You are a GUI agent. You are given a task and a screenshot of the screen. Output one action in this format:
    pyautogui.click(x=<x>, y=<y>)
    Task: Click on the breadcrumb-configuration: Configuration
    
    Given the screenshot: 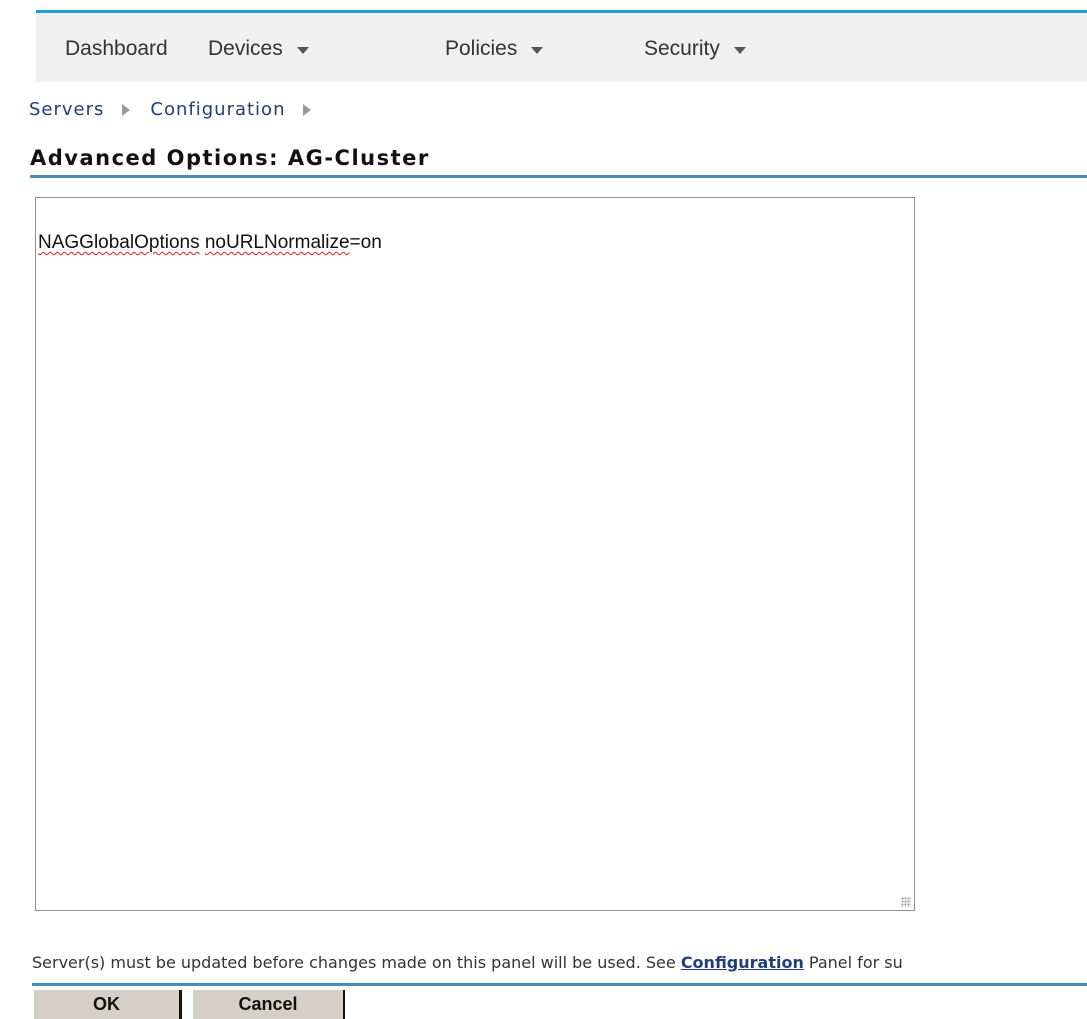 What is the action you would take?
    pyautogui.click(x=217, y=109)
    